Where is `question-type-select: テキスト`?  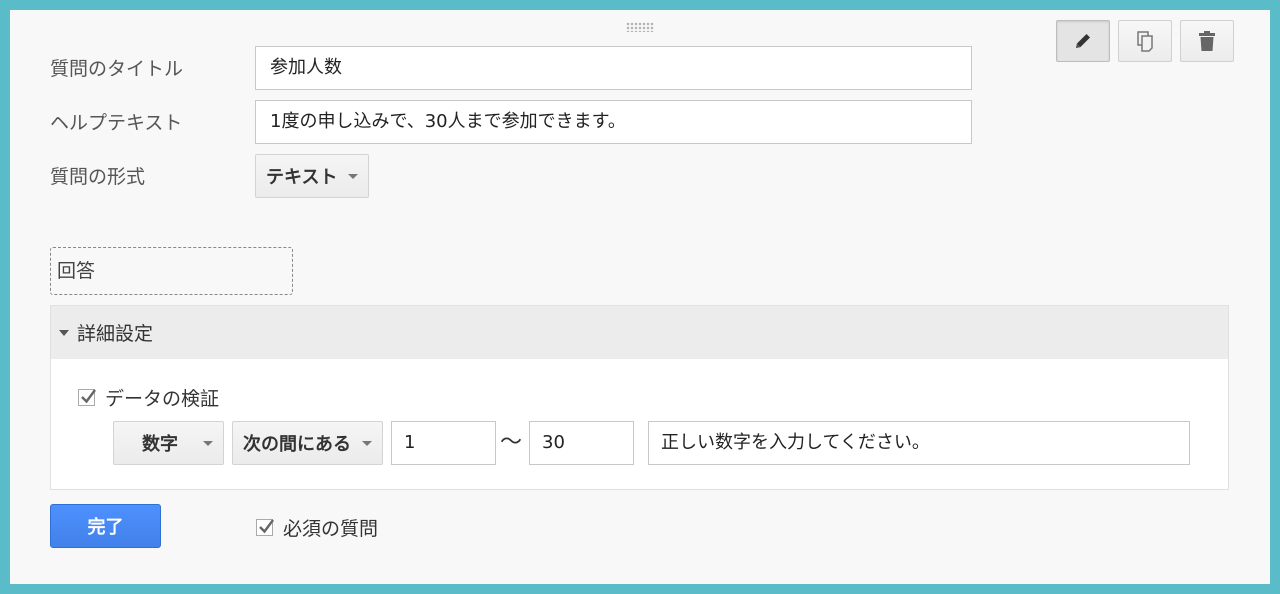 question-type-select: テキスト is located at coordinates (312, 176).